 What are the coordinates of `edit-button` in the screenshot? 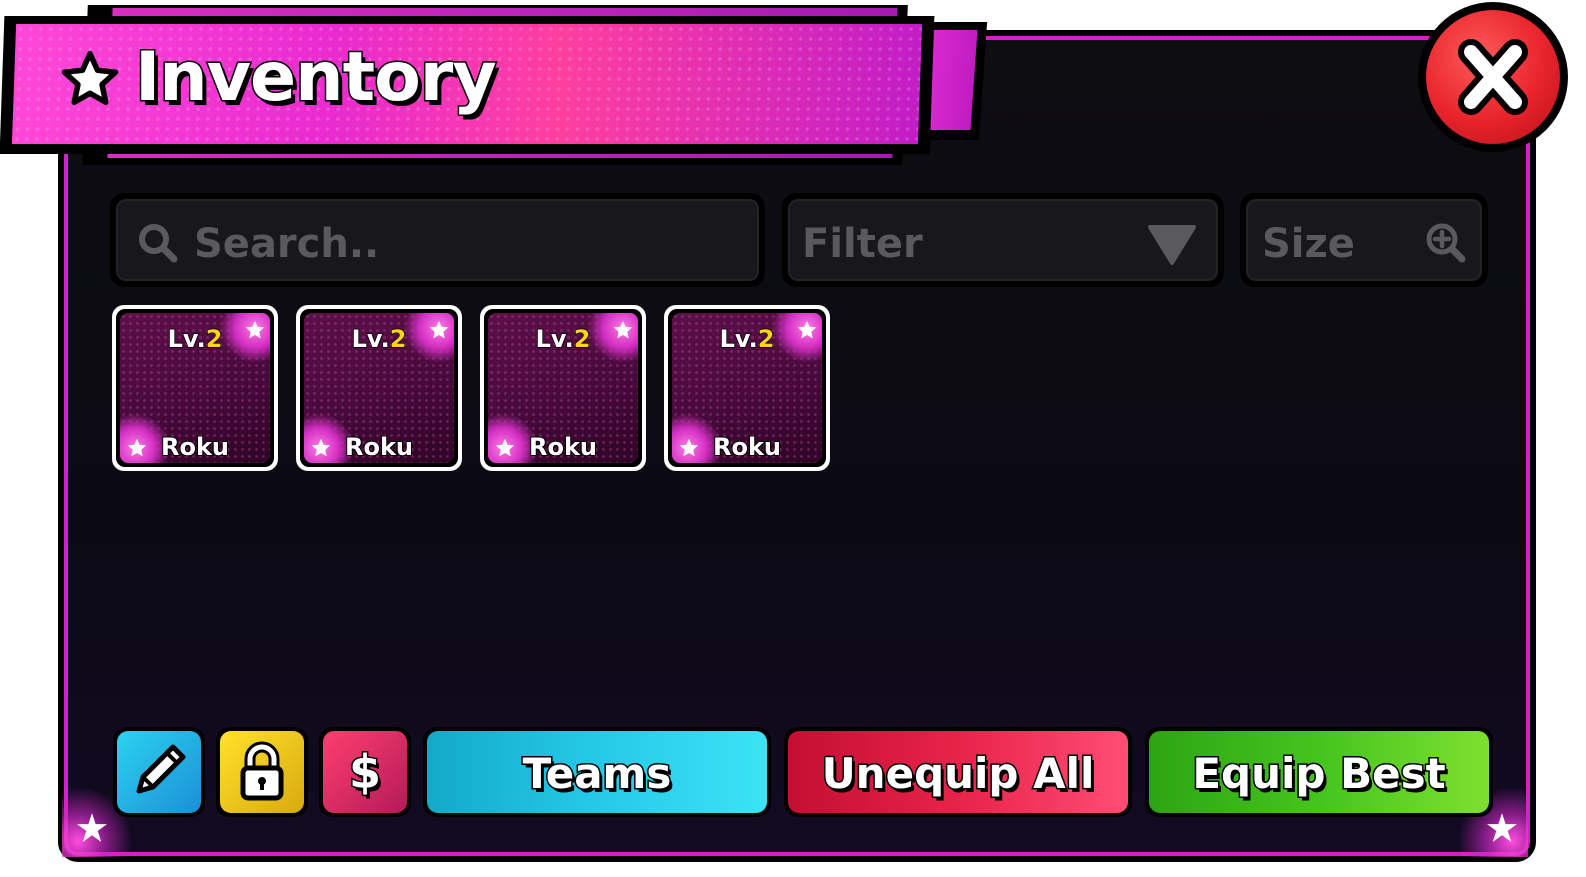 It's located at (159, 772).